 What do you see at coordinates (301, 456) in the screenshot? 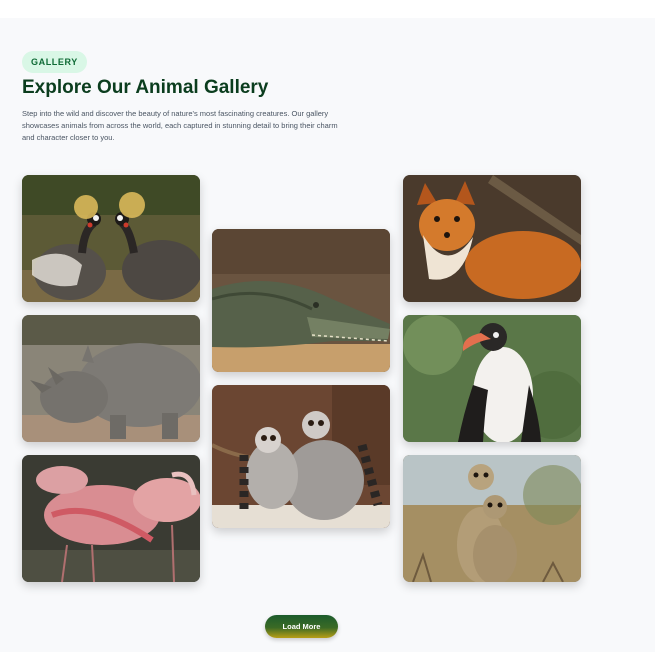
I see `gallery-image-ring-tailed-lemurs` at bounding box center [301, 456].